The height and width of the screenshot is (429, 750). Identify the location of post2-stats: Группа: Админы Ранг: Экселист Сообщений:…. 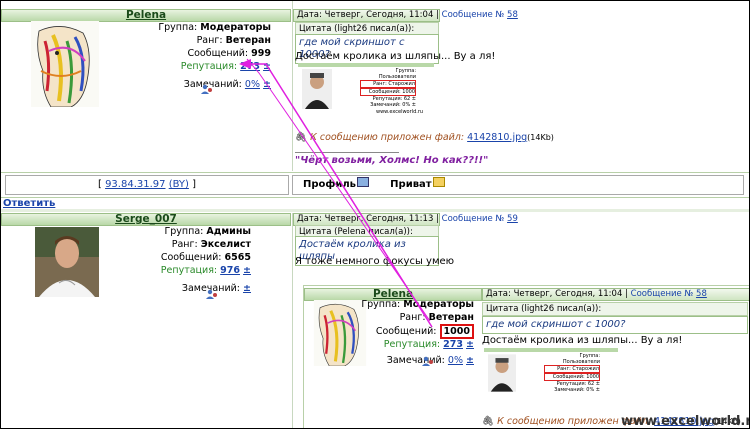
(176, 260).